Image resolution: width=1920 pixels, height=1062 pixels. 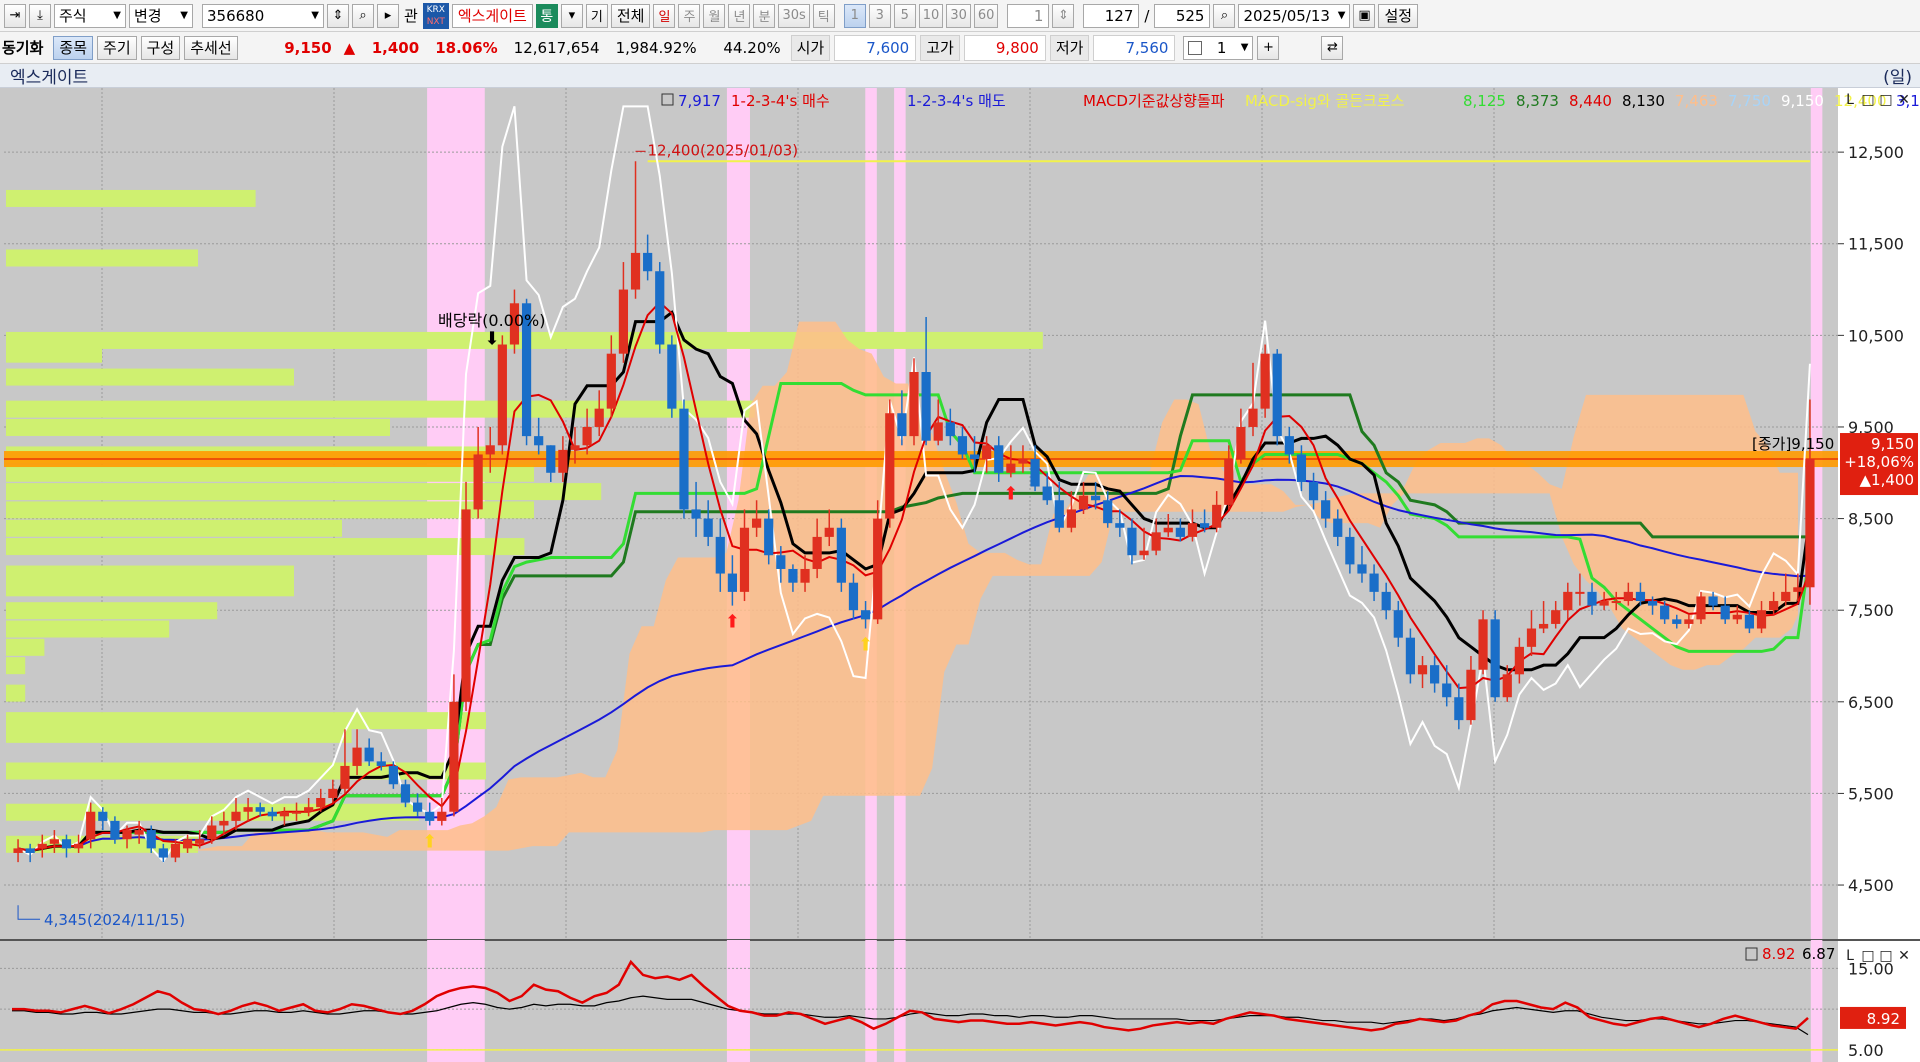 I want to click on chart-period: (일), so click(x=1897, y=78).